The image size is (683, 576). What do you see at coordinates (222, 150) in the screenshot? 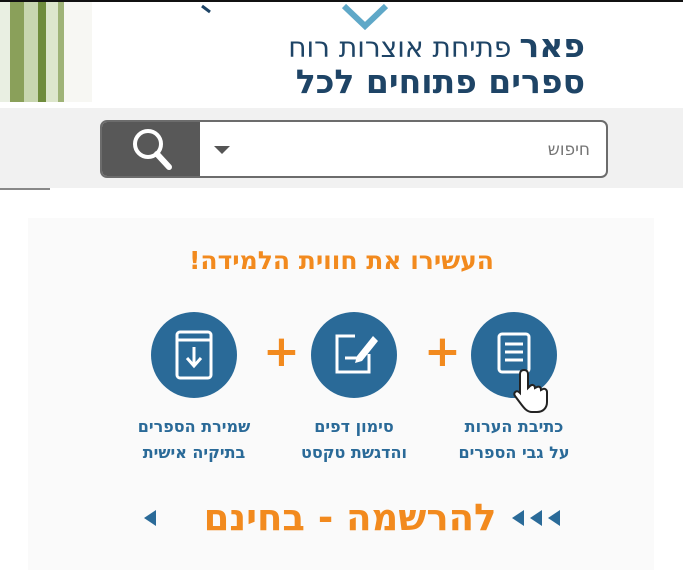
I see `caret-down-icon` at bounding box center [222, 150].